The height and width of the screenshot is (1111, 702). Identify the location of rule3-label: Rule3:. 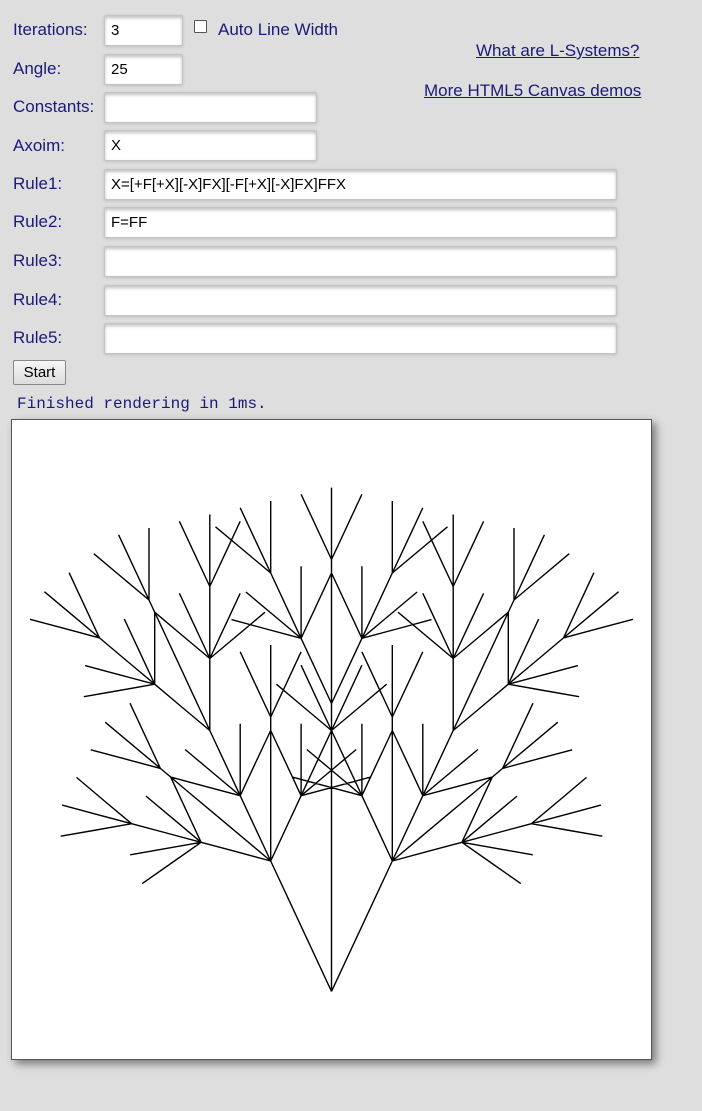
(38, 260).